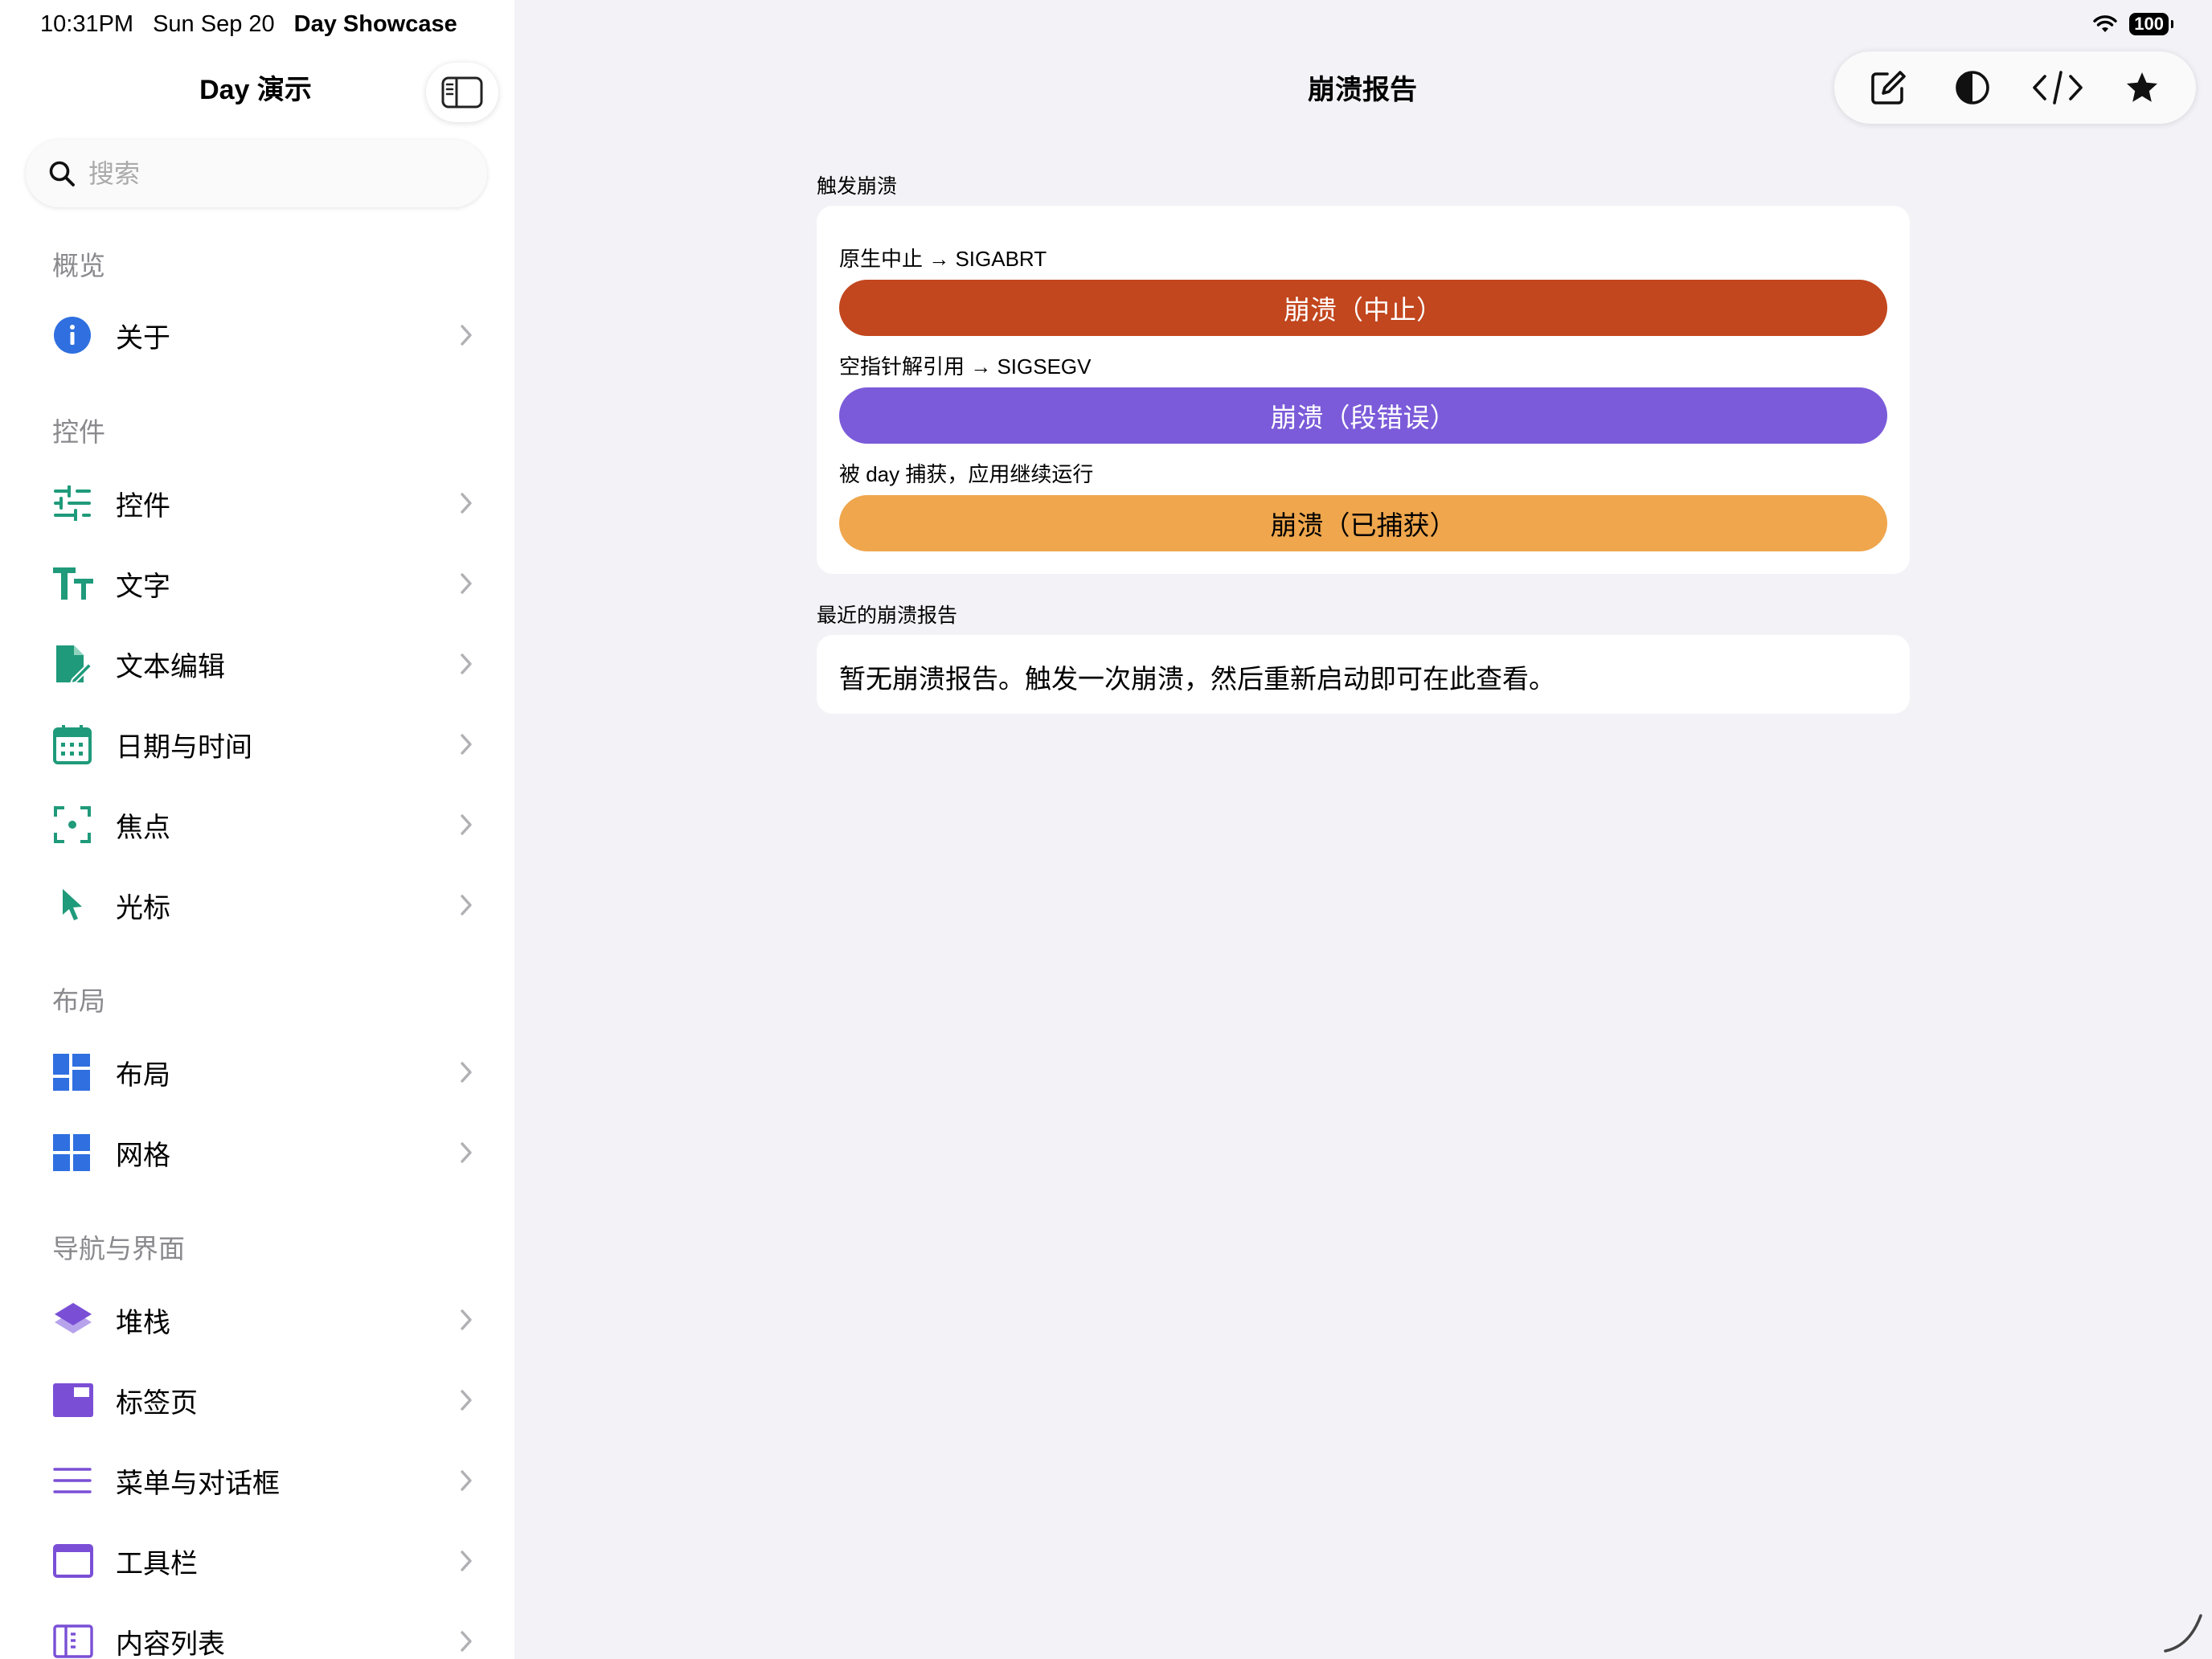 The width and height of the screenshot is (2212, 1659). I want to click on appearance-toggle-button, so click(1972, 87).